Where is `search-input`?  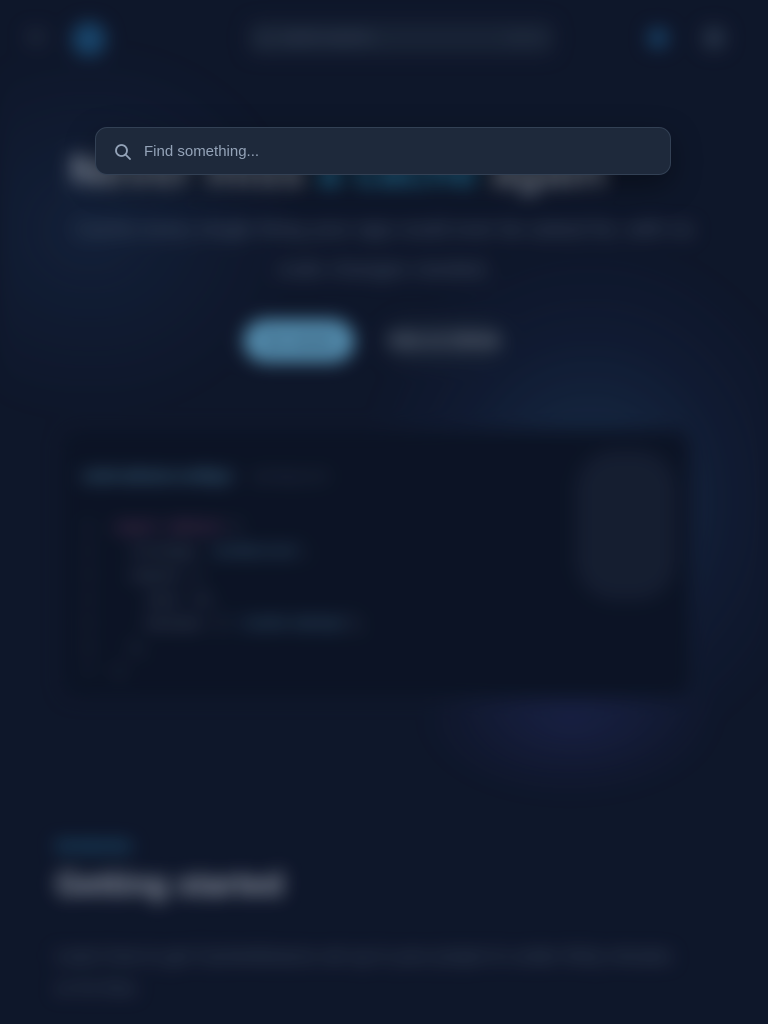 search-input is located at coordinates (394, 151).